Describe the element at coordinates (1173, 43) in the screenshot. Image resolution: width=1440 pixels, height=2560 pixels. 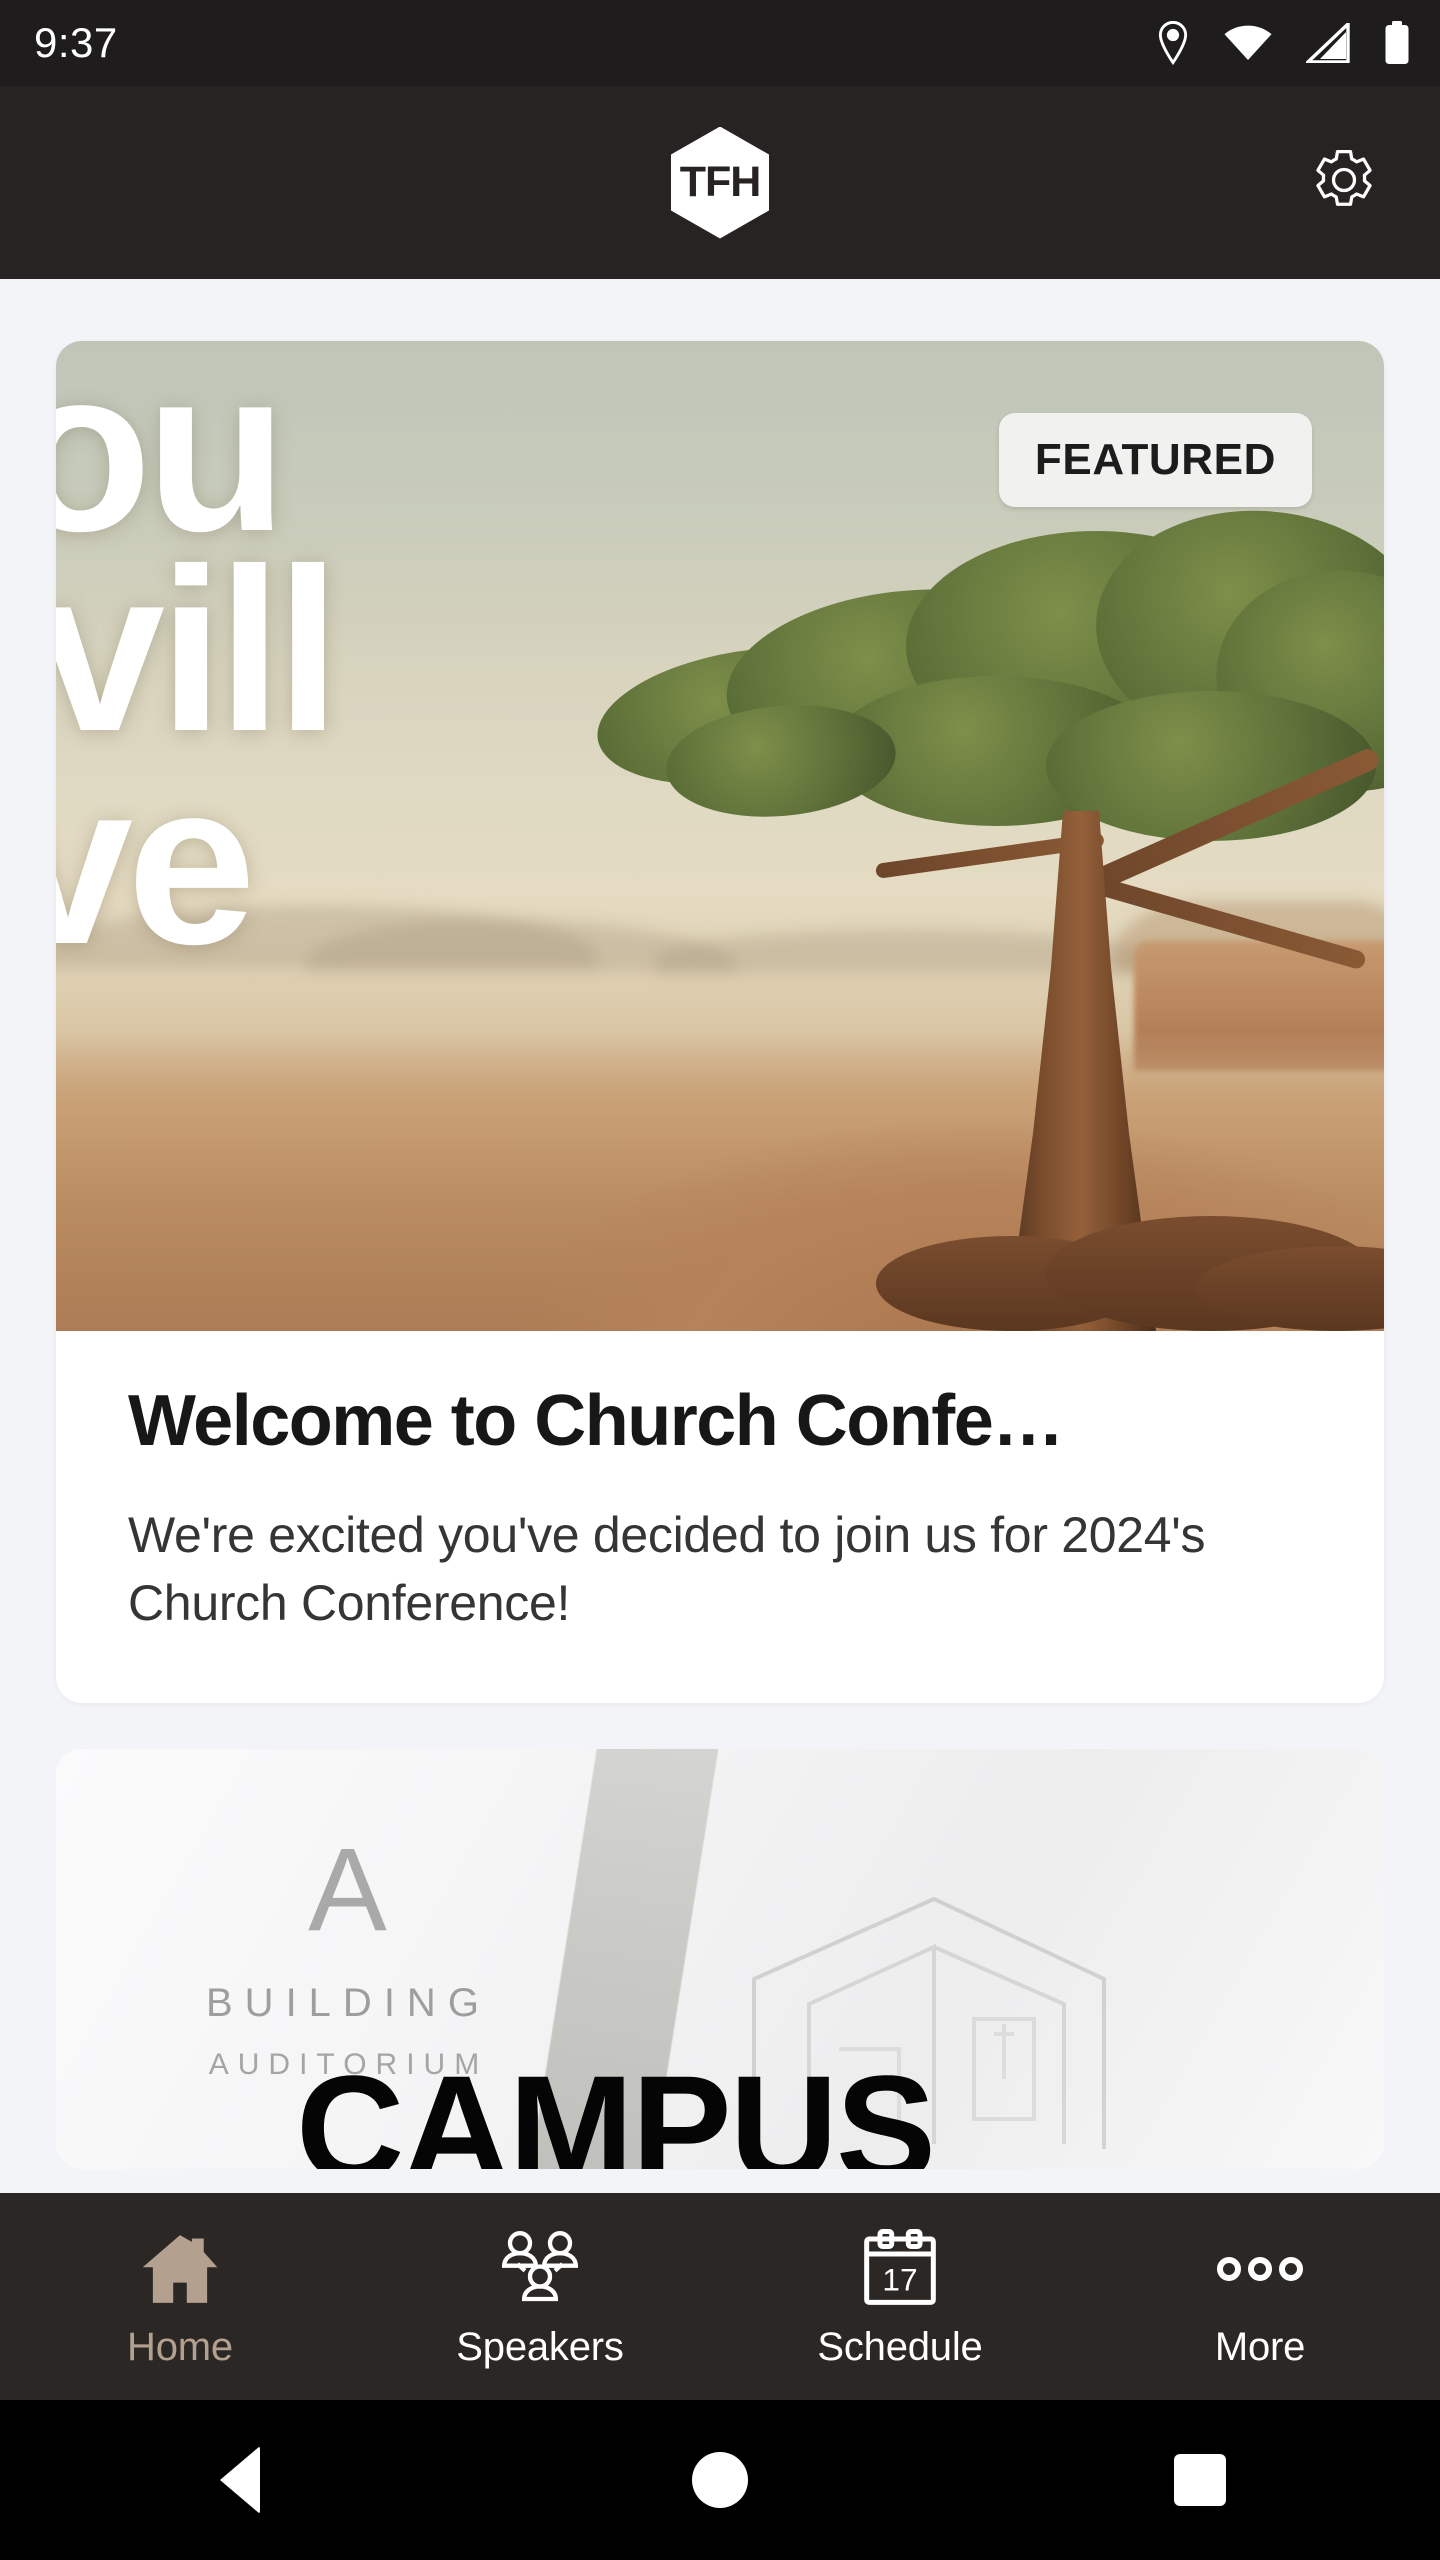
I see `location-pin-icon` at that location.